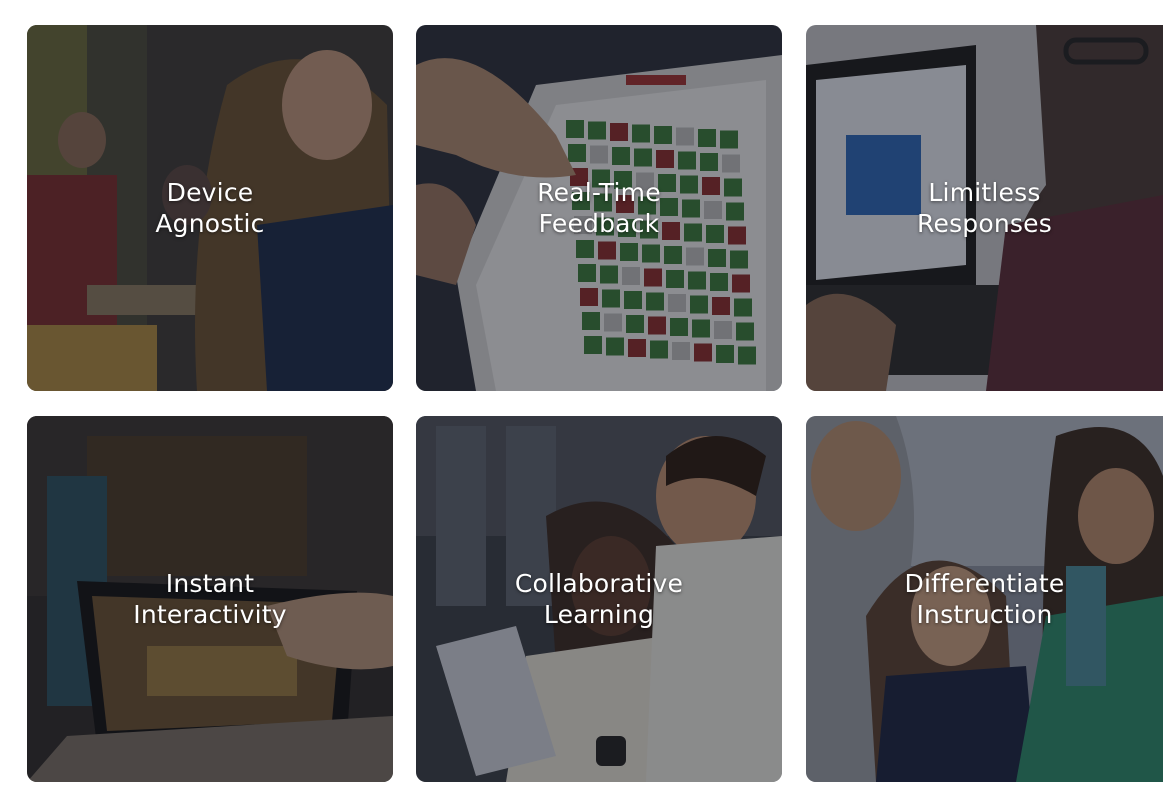  What do you see at coordinates (984, 614) in the screenshot?
I see `caption-line: Instruction` at bounding box center [984, 614].